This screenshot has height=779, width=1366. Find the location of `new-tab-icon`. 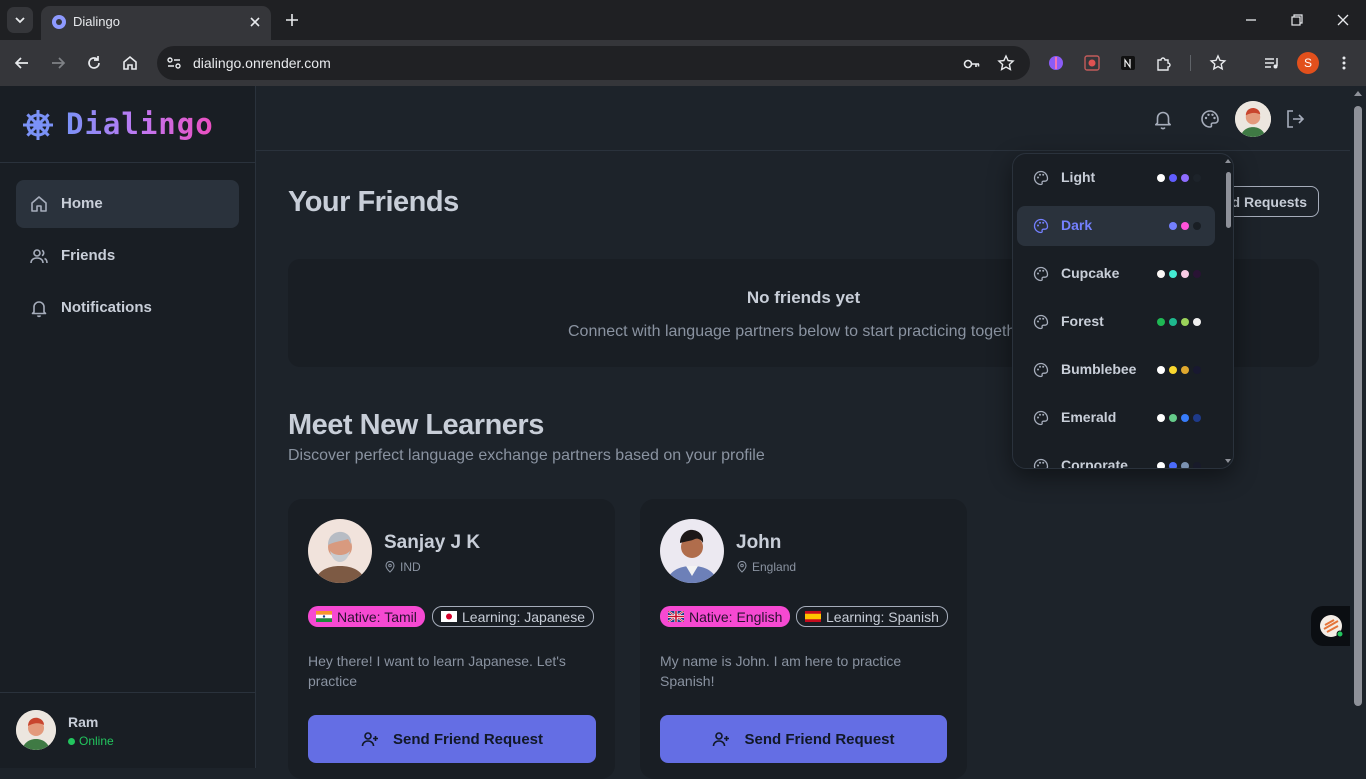

new-tab-icon is located at coordinates (292, 20).